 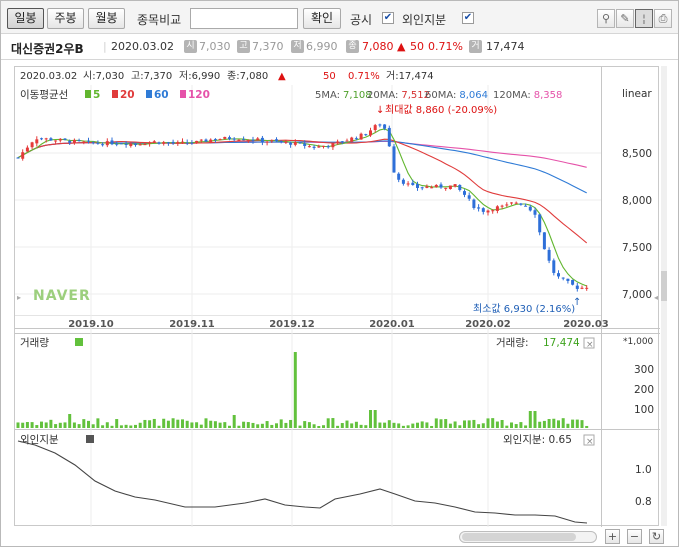 What do you see at coordinates (19, 297) in the screenshot?
I see `left-scroll-arrow-icon: ▸` at bounding box center [19, 297].